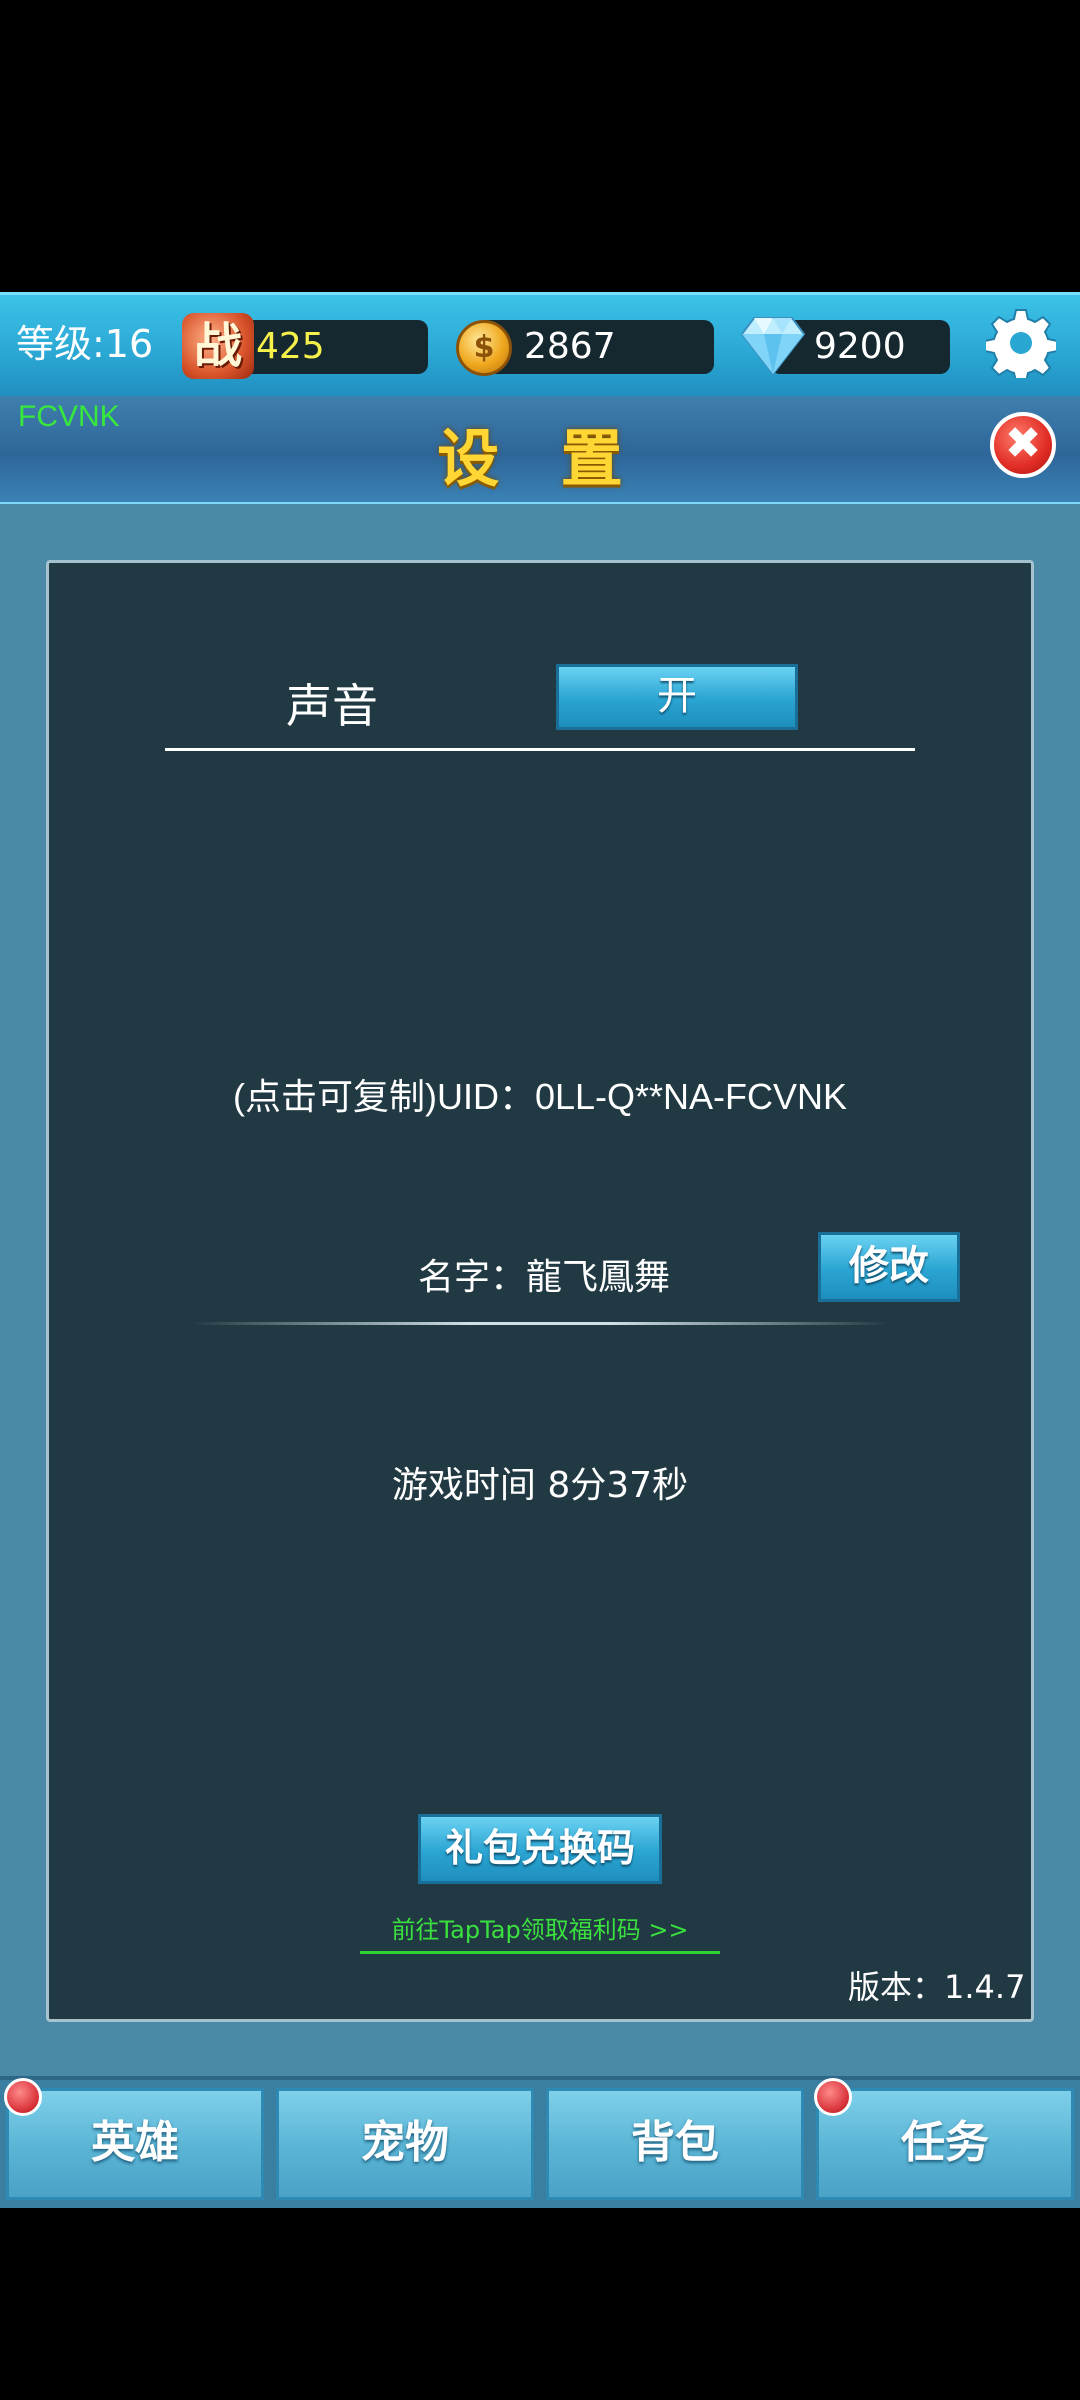 The height and width of the screenshot is (2400, 1080). Describe the element at coordinates (85, 344) in the screenshot. I see `player-level: 等级:16` at that location.